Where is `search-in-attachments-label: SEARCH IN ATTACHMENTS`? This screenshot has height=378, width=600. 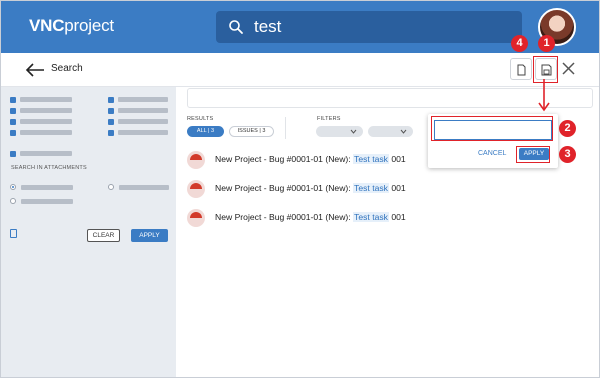
search-in-attachments-label: SEARCH IN ATTACHMENTS is located at coordinates (49, 168).